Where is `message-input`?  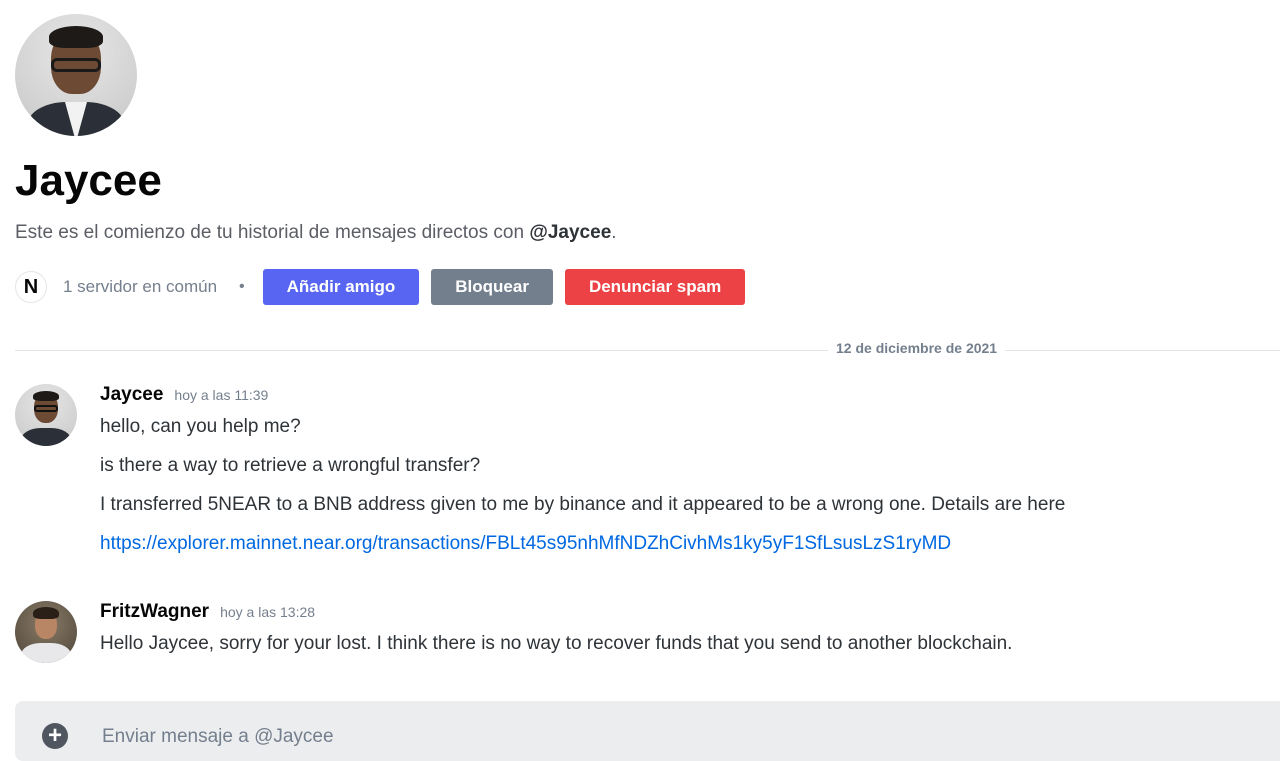 message-input is located at coordinates (652, 737).